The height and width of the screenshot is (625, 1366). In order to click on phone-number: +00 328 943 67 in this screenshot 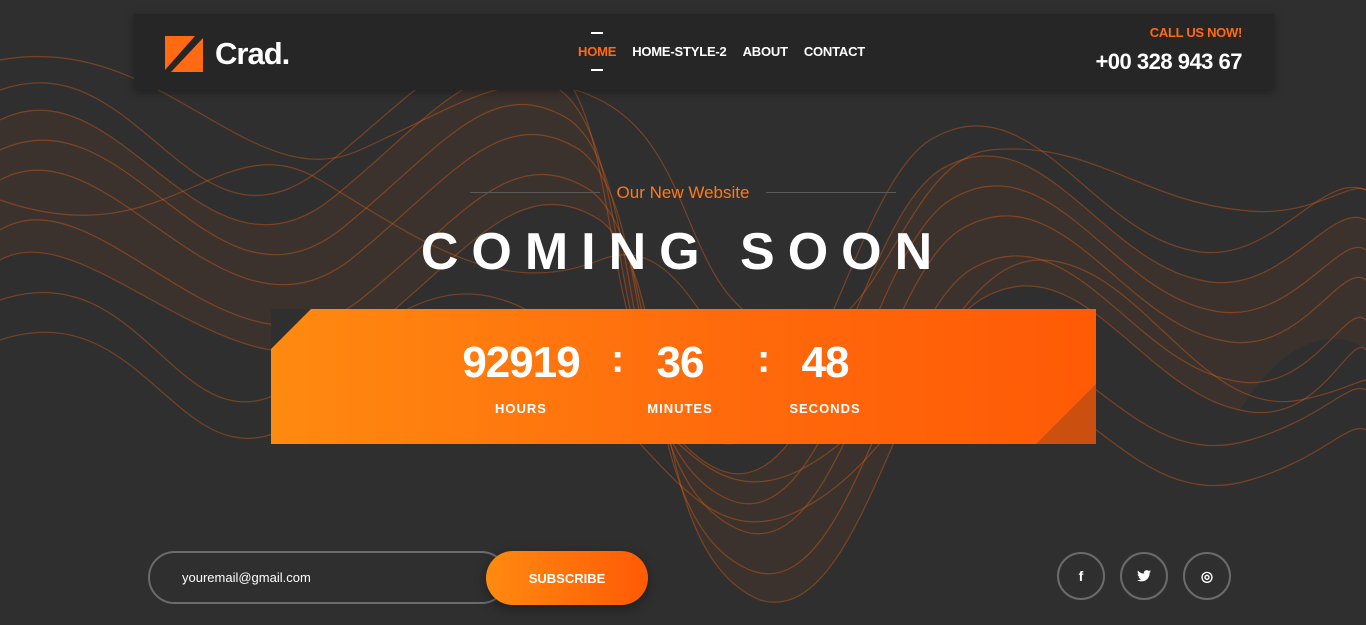, I will do `click(1168, 62)`.